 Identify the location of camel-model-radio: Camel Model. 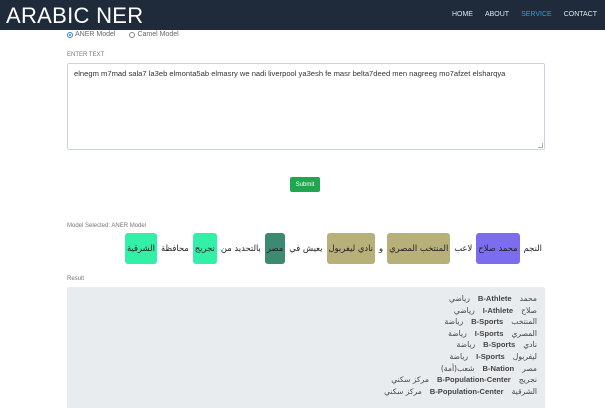
(154, 34).